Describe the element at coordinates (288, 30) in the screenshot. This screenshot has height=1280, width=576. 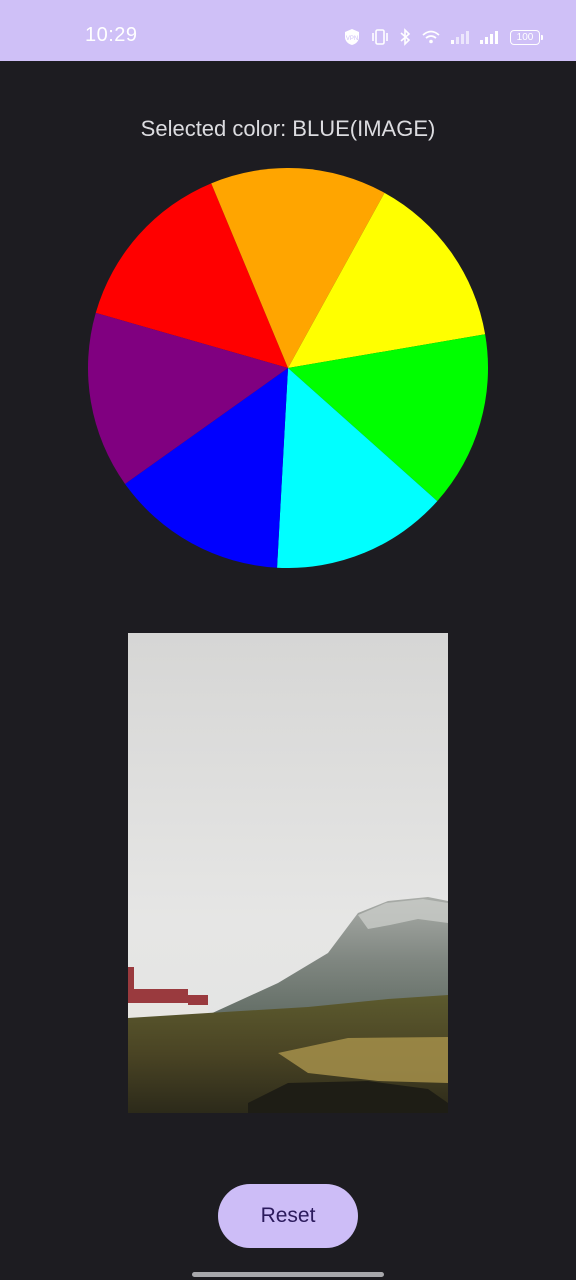
I see `status-bar: 10:29 VPN 100` at that location.